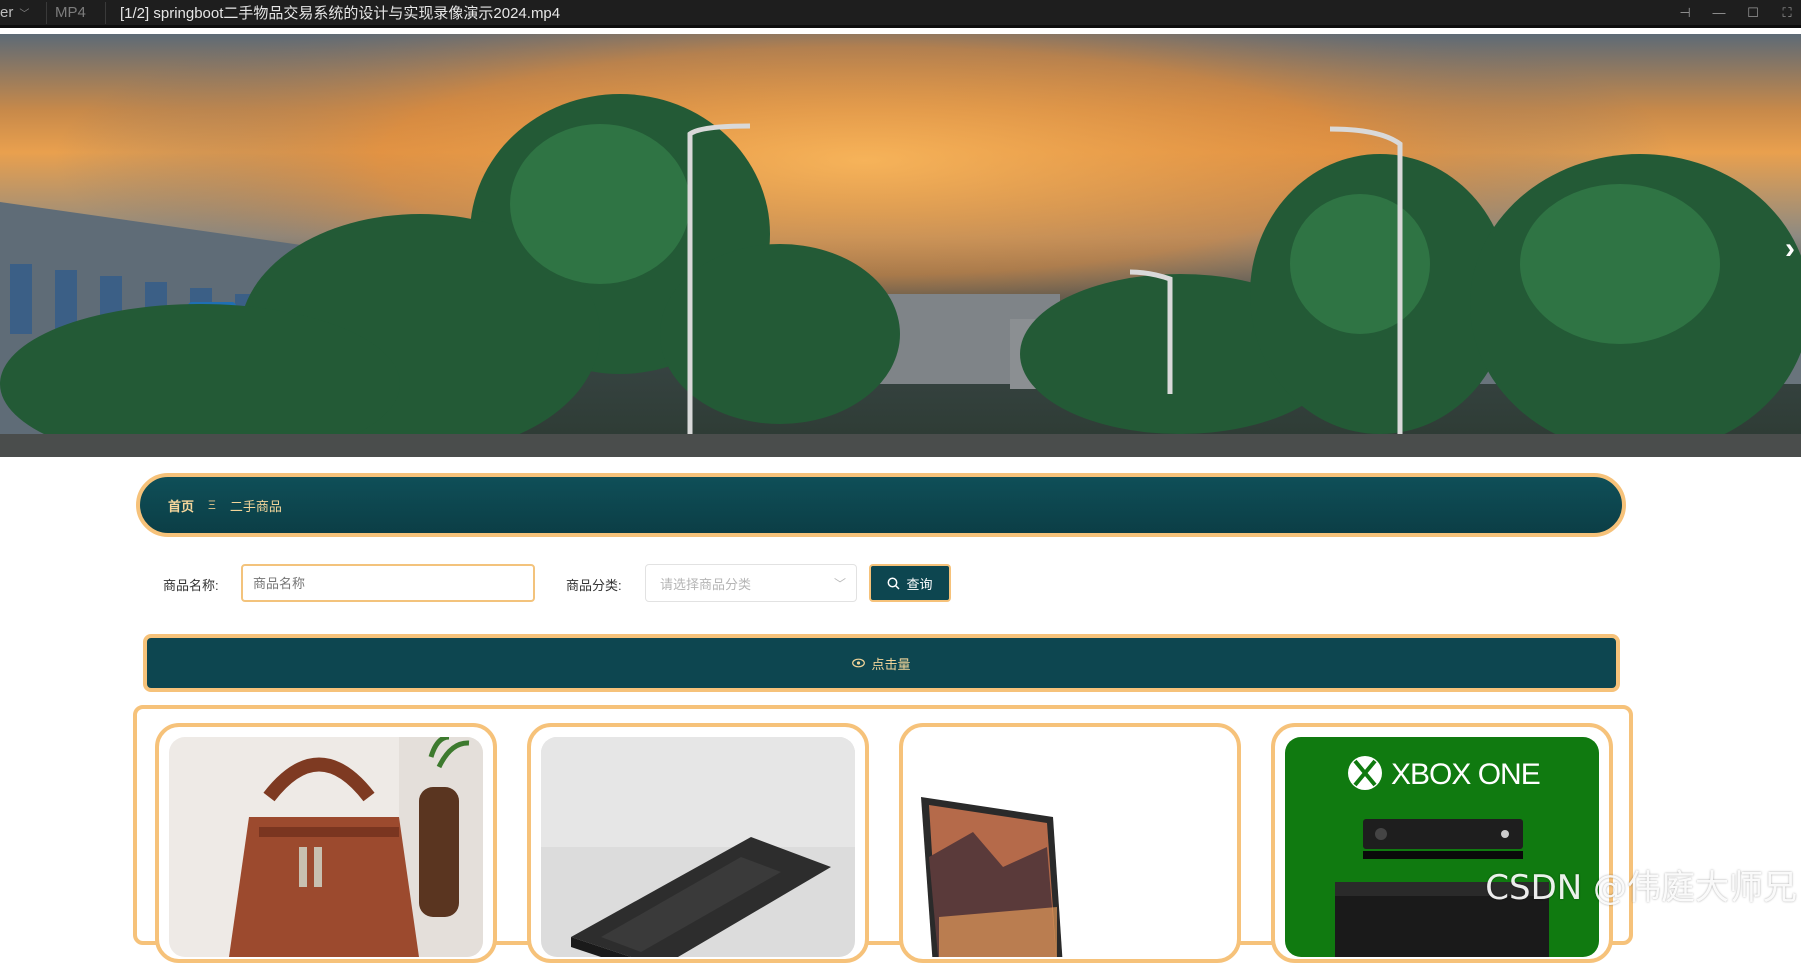  I want to click on query-button: 查询, so click(910, 583).